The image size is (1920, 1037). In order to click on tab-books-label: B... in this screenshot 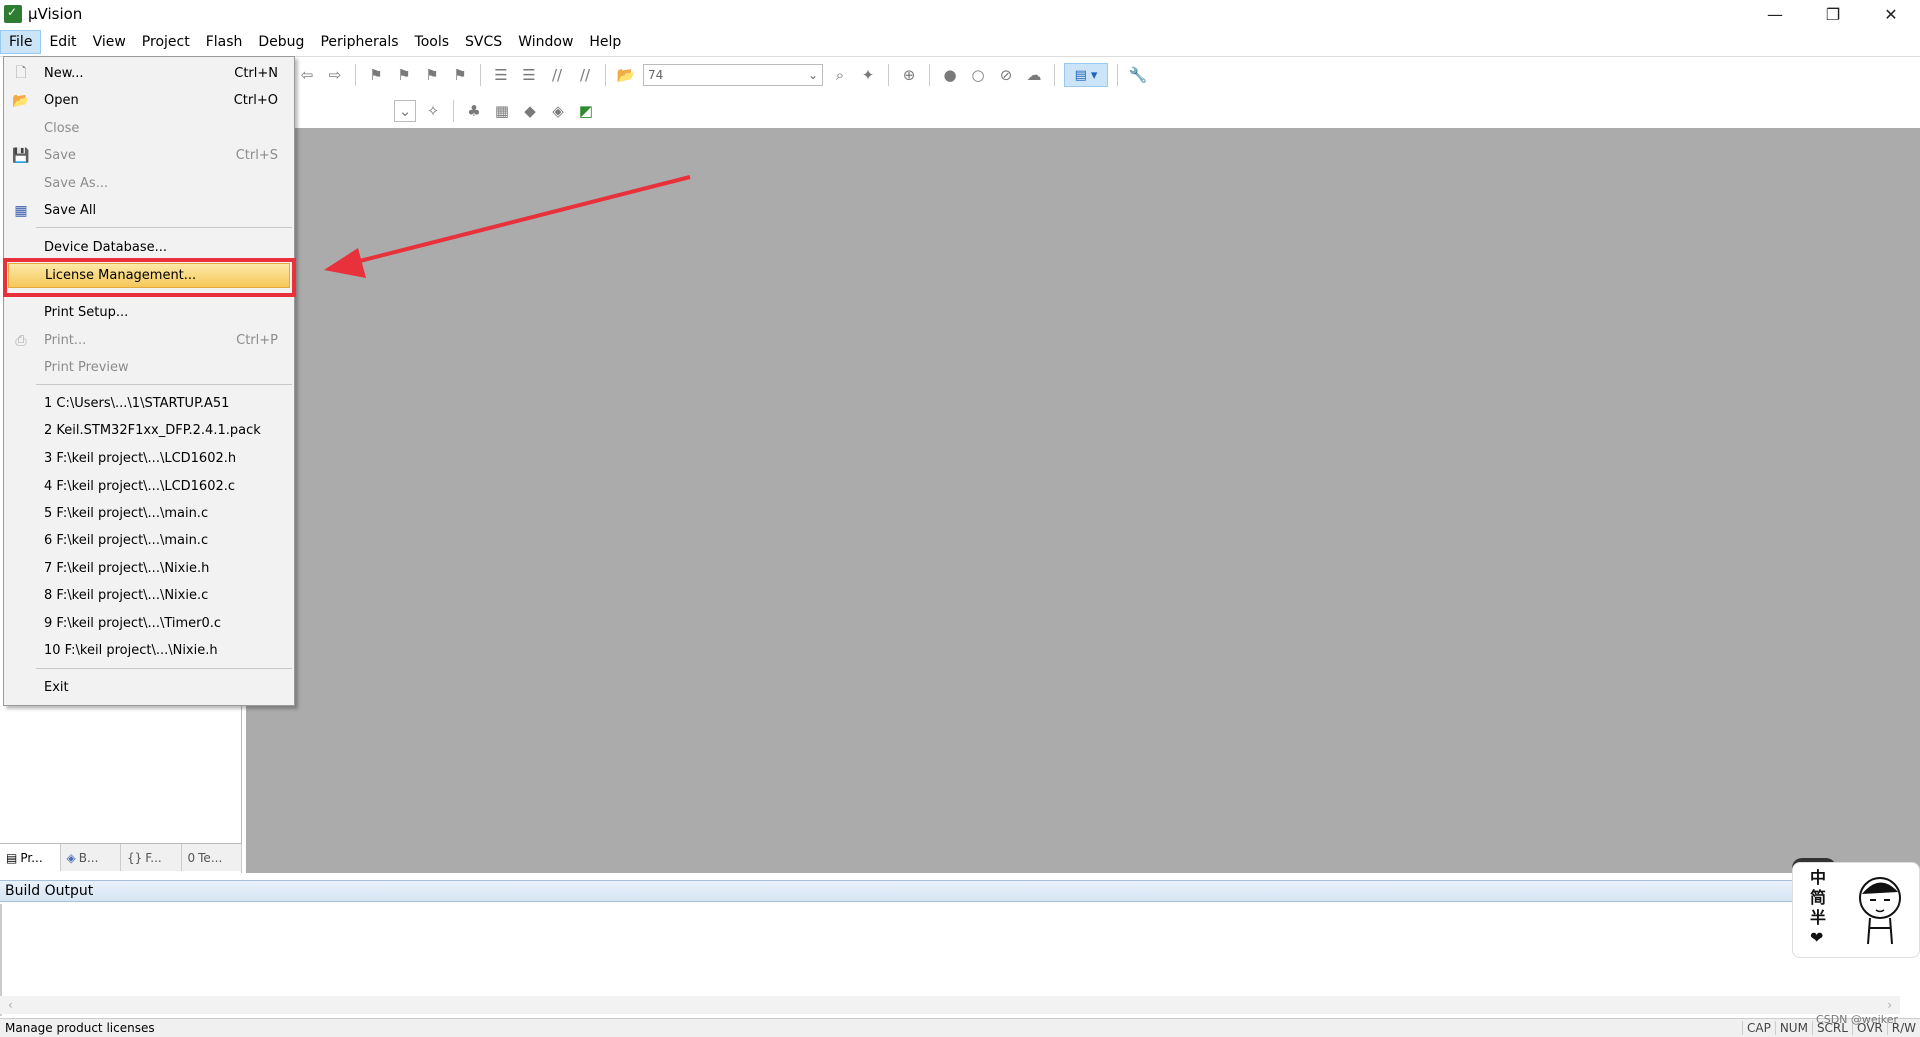, I will do `click(88, 857)`.